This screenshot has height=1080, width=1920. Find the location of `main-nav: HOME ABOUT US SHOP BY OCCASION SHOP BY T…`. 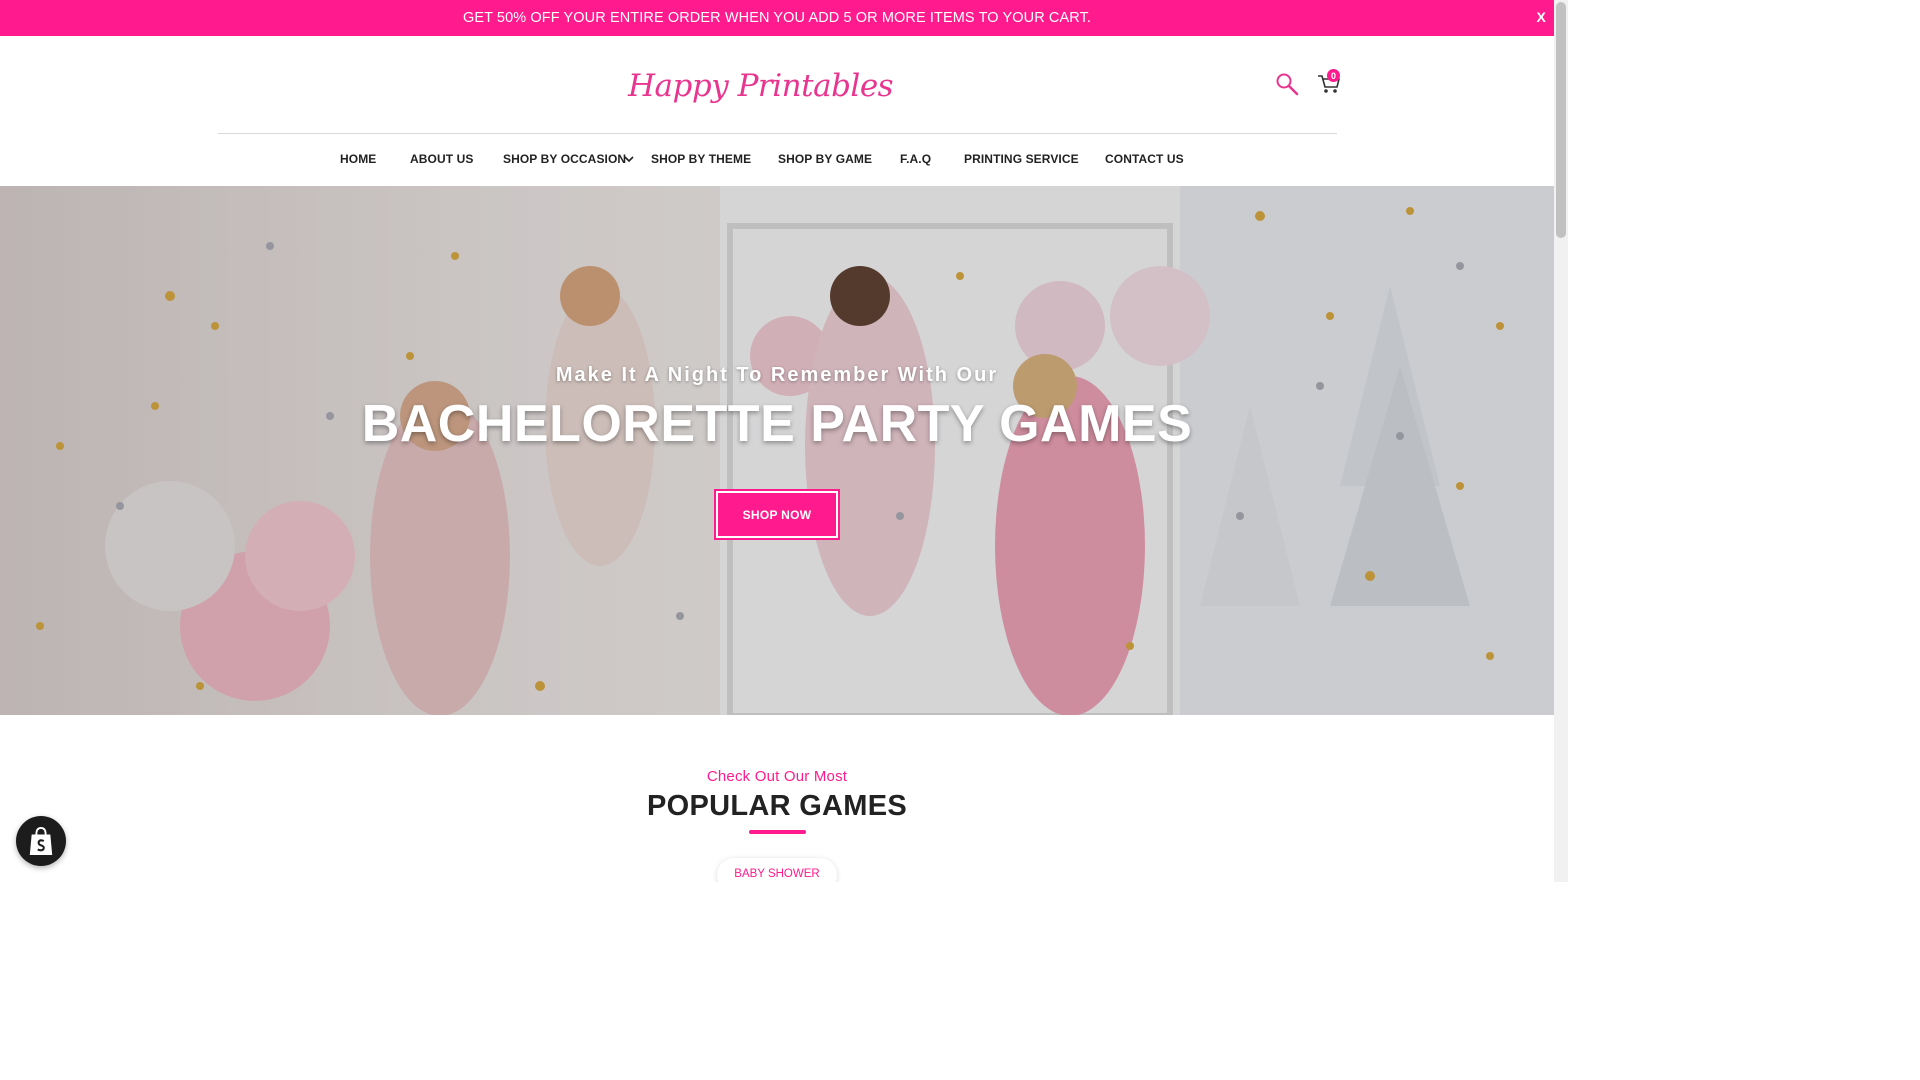

main-nav: HOME ABOUT US SHOP BY OCCASION SHOP BY T… is located at coordinates (777, 160).